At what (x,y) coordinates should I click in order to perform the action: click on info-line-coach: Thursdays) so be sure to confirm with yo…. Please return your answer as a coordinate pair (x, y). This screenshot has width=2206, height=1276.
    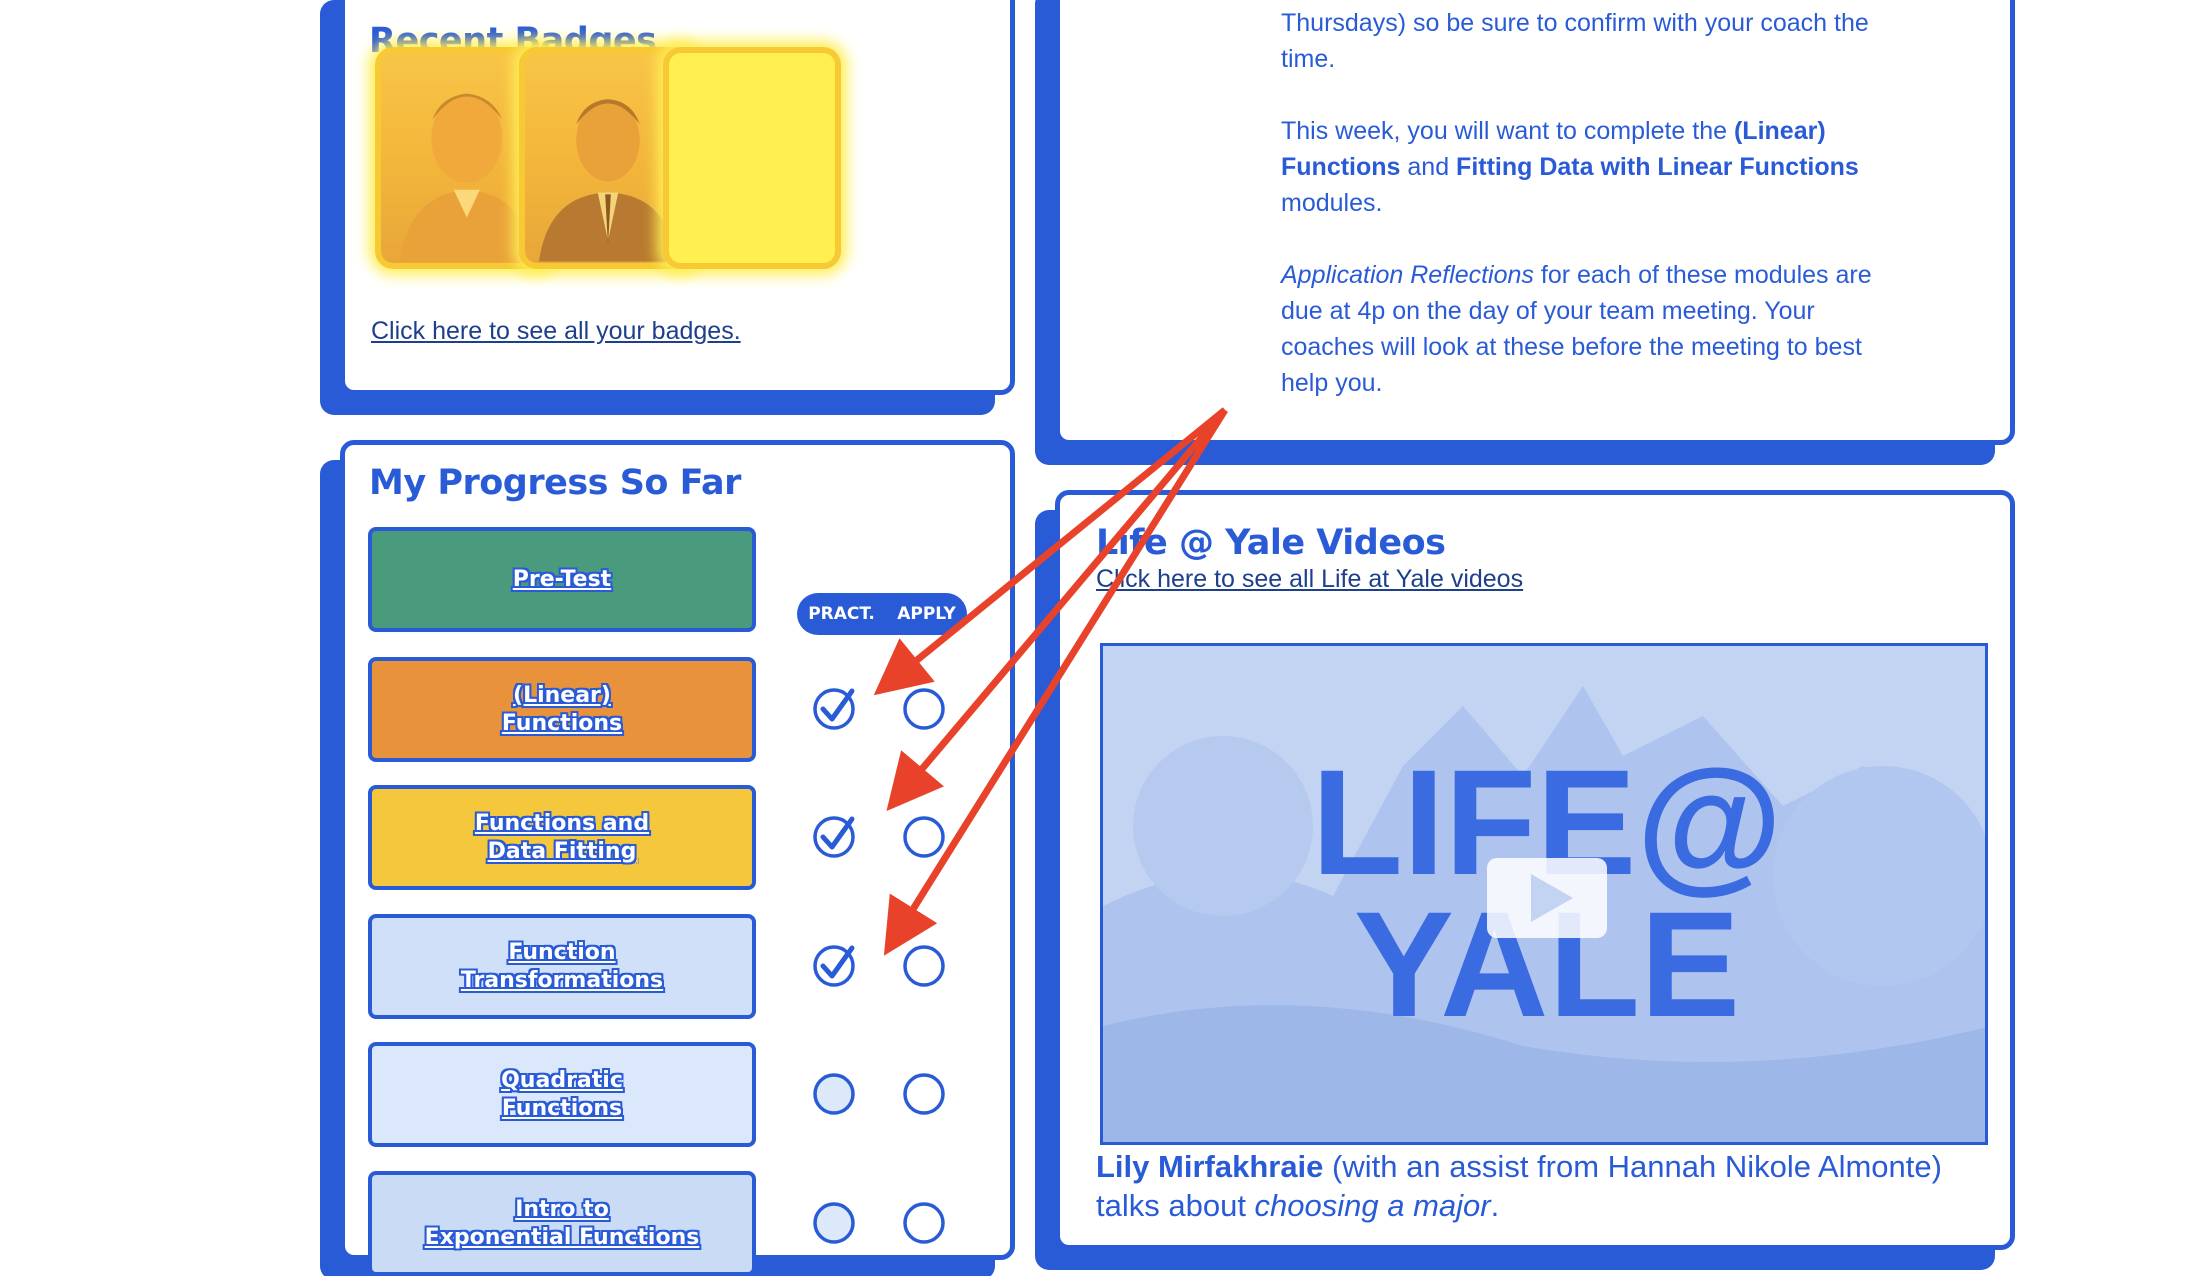
    Looking at the image, I should click on (1575, 41).